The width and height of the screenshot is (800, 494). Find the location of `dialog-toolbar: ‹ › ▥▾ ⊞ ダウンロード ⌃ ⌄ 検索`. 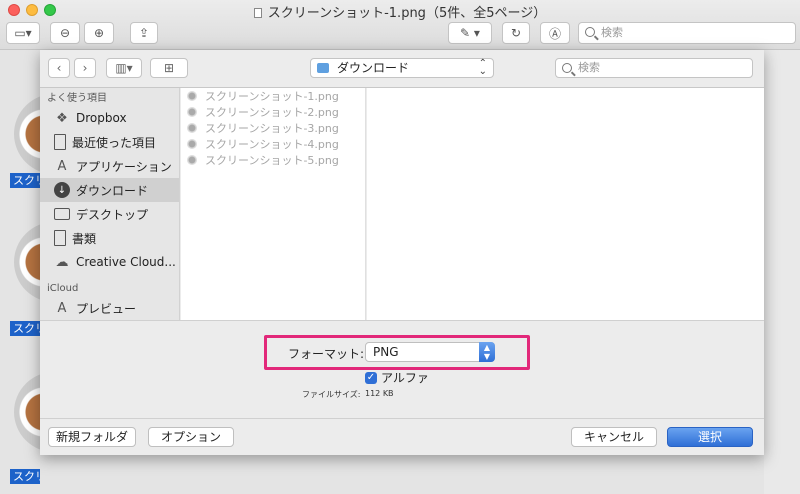

dialog-toolbar: ‹ › ▥▾ ⊞ ダウンロード ⌃ ⌄ 検索 is located at coordinates (402, 69).